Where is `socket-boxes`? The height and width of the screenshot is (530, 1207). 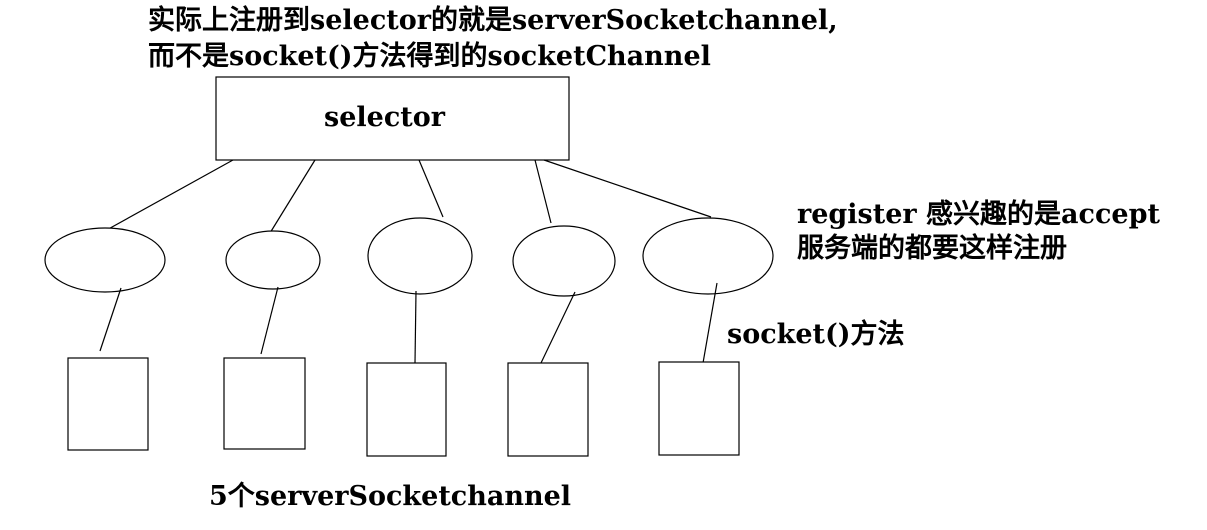
socket-boxes is located at coordinates (403, 407).